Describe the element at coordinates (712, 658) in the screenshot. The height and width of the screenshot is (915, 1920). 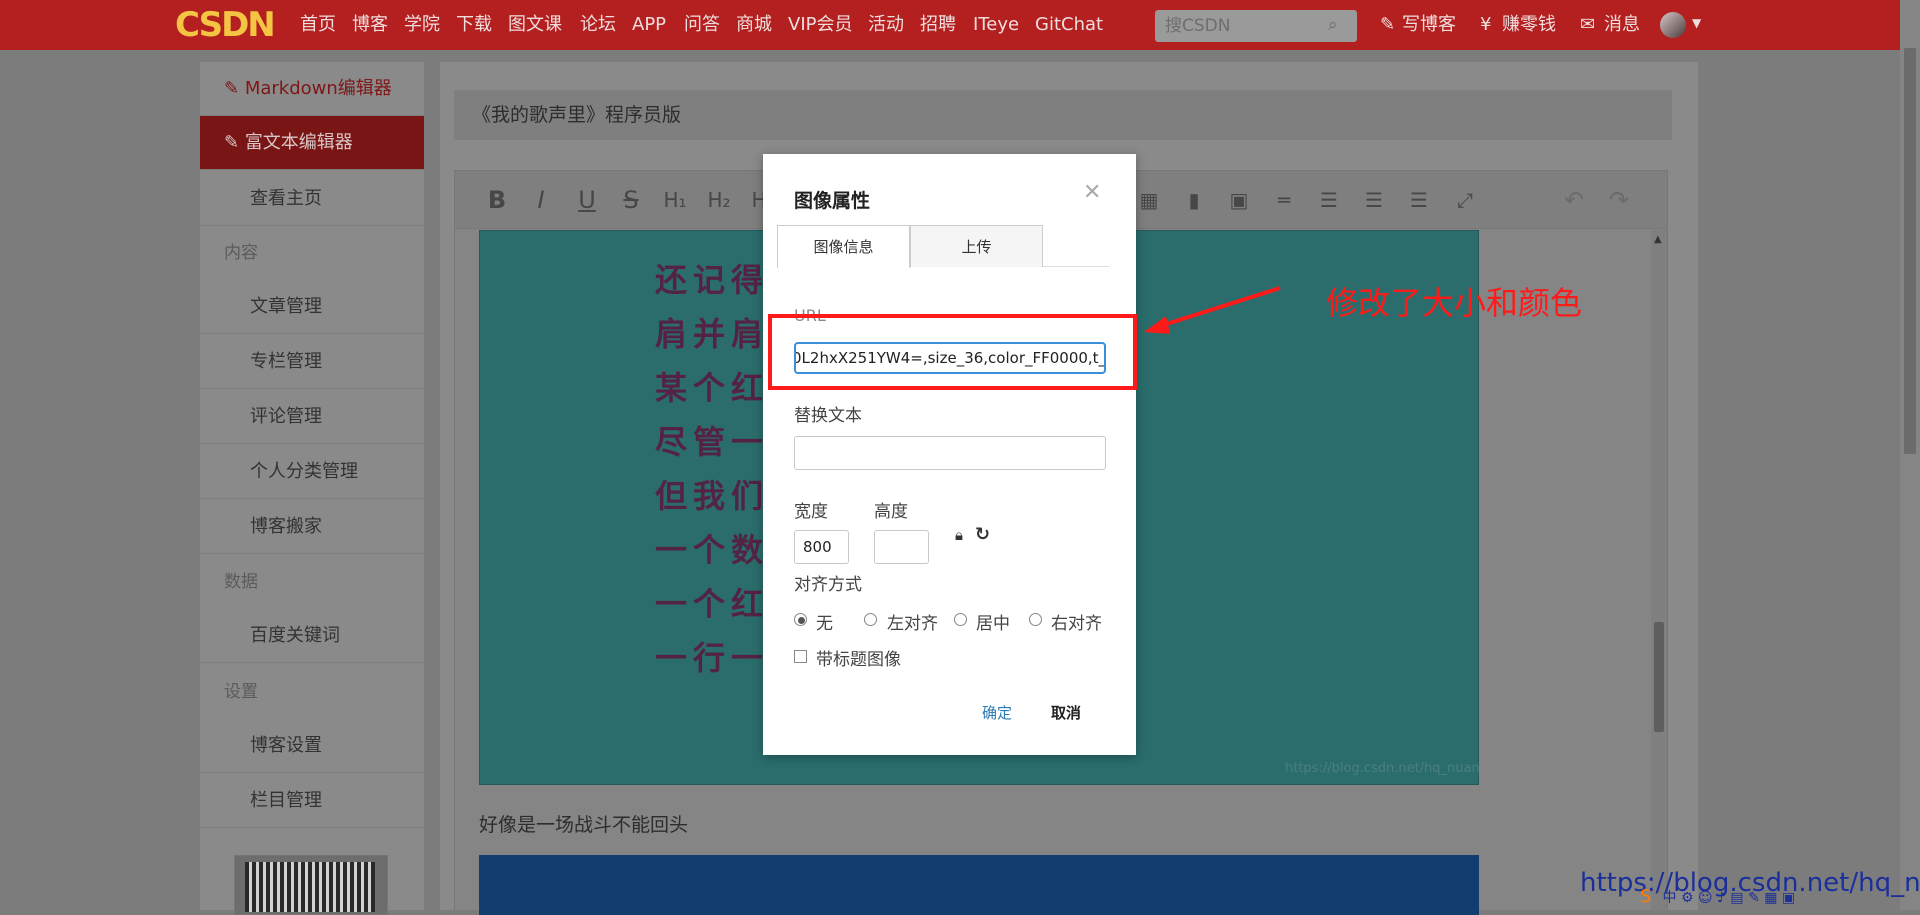
I see `poem-line: 一行一` at that location.